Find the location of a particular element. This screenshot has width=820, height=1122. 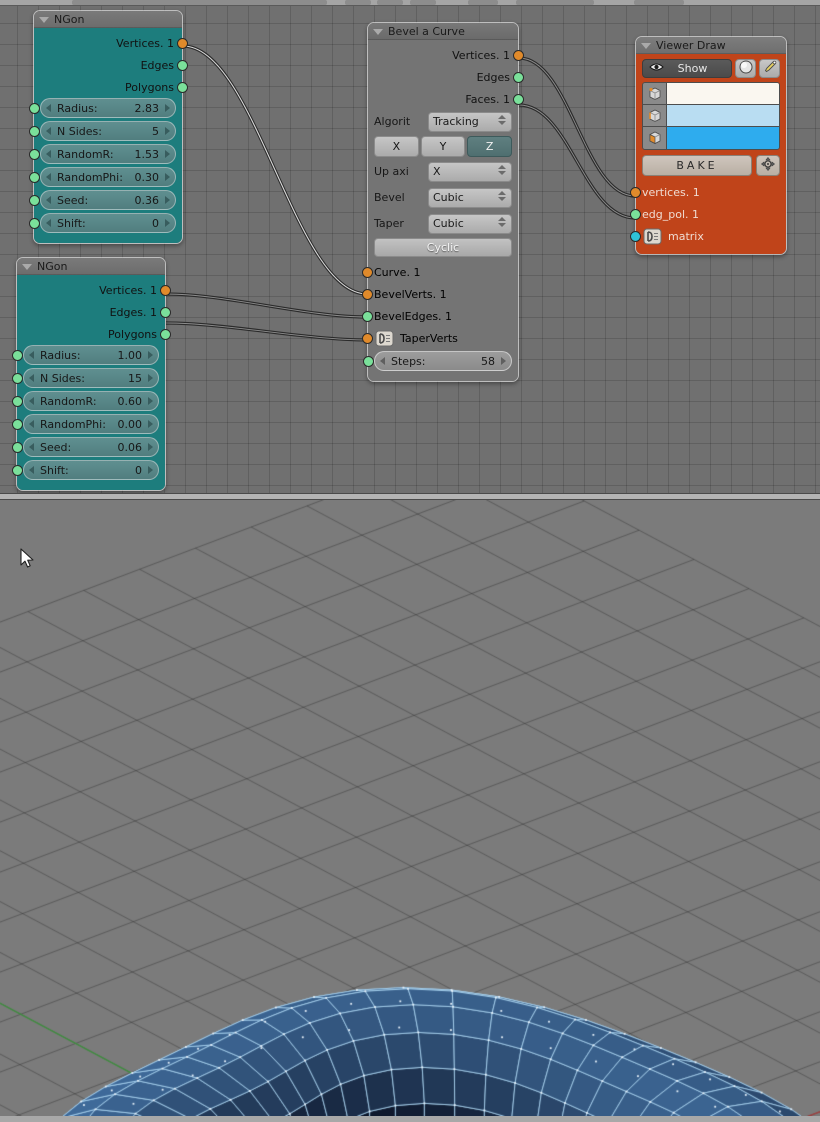

node-ngon-1-header: NGon is located at coordinates (108, 19).